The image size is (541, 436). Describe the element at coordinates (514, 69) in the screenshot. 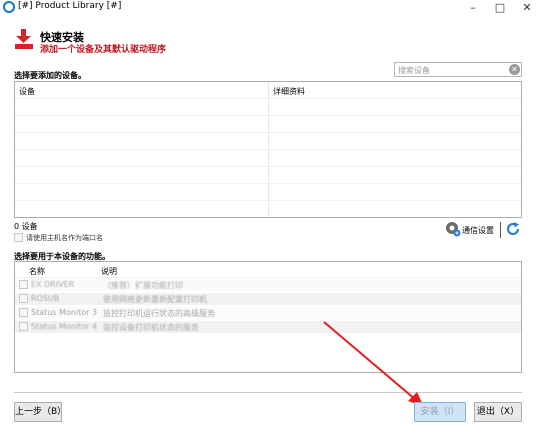

I see `clear-search-icon: ✕` at that location.